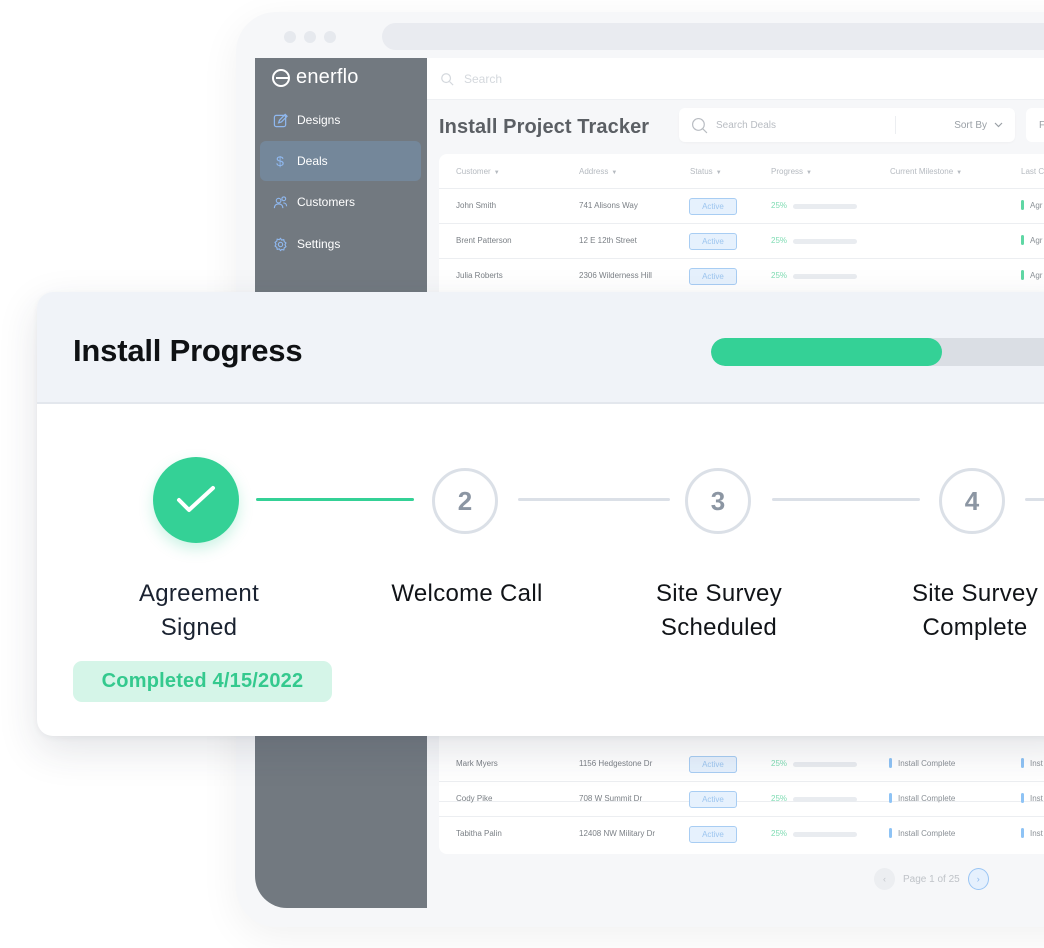 Image resolution: width=1044 pixels, height=948 pixels. What do you see at coordinates (895, 125) in the screenshot?
I see `divider` at bounding box center [895, 125].